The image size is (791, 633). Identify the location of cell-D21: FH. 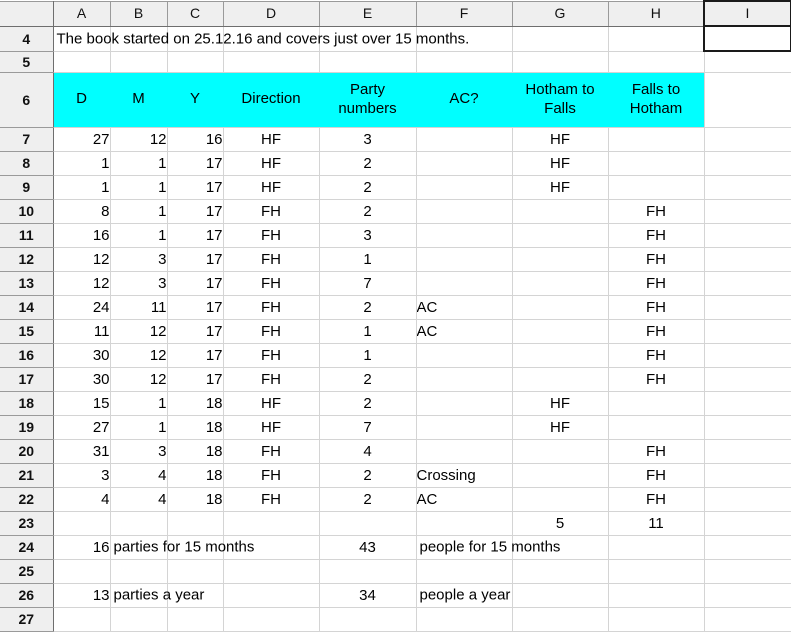
(271, 475).